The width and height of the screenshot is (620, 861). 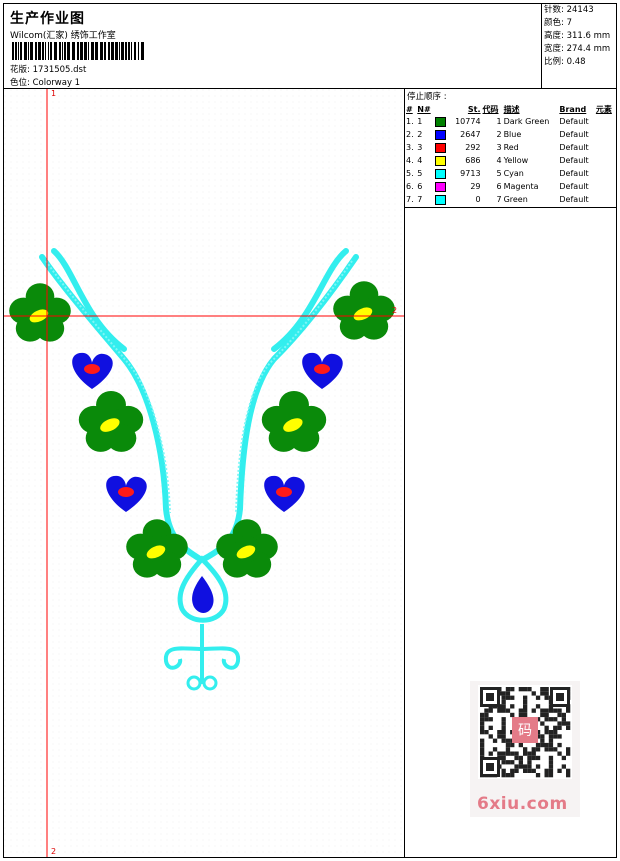 What do you see at coordinates (478, 199) in the screenshot?
I see `legend-stitches: 0` at bounding box center [478, 199].